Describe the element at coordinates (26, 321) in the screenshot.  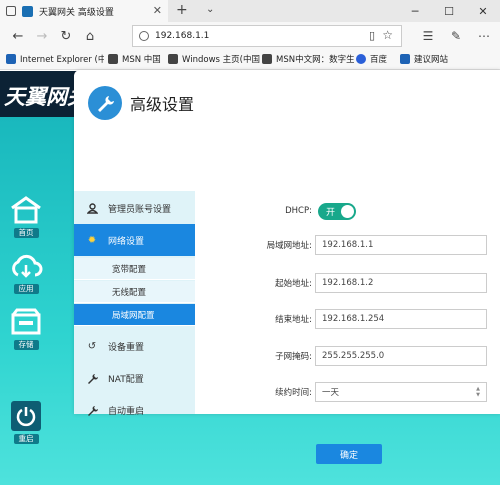
I see `storage-icon` at that location.